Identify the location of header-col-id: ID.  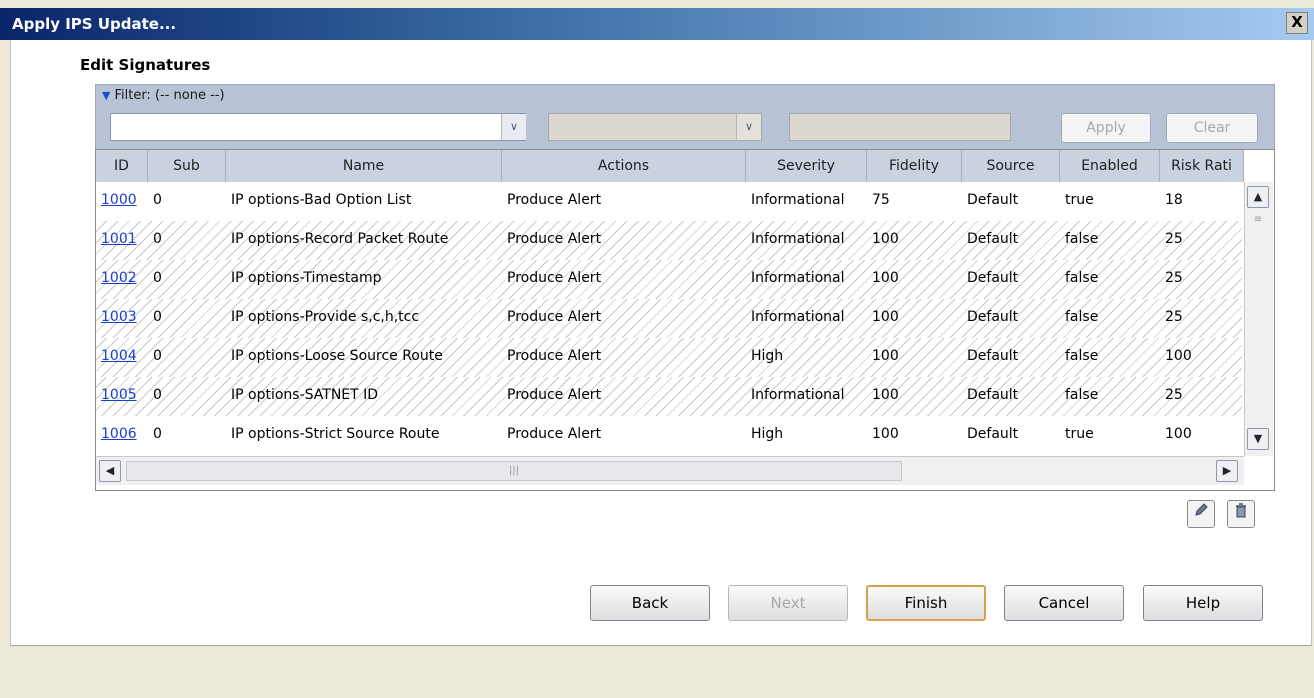
(122, 166).